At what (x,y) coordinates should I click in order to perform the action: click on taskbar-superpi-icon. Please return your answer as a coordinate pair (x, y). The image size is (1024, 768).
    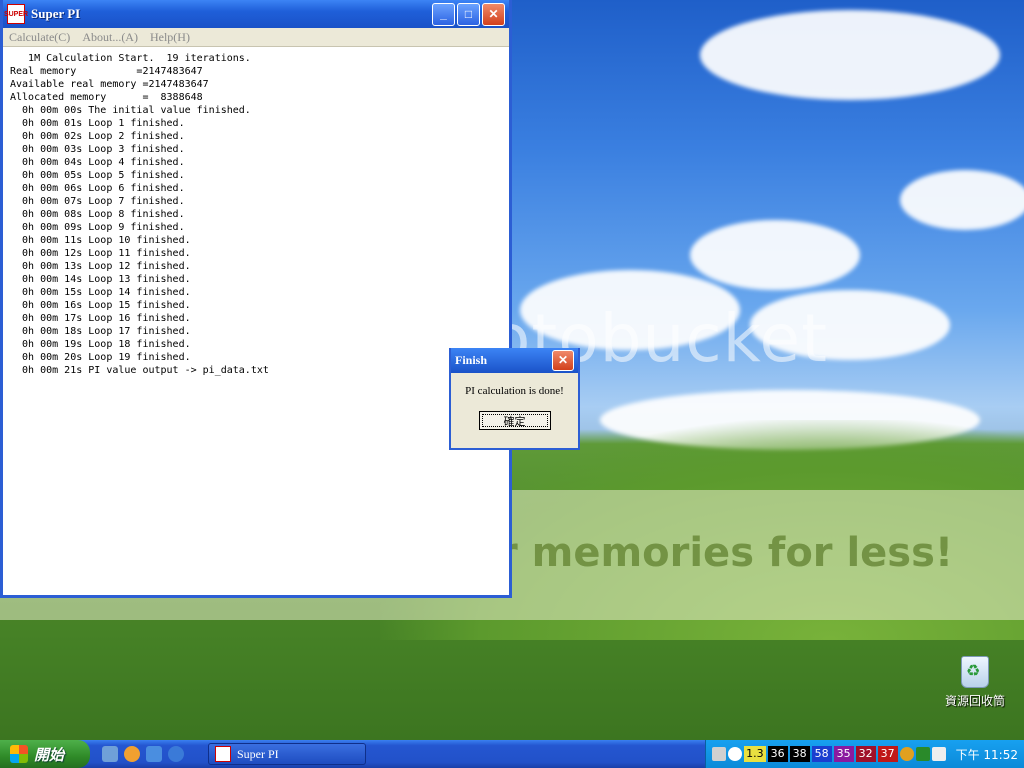
    Looking at the image, I should click on (223, 754).